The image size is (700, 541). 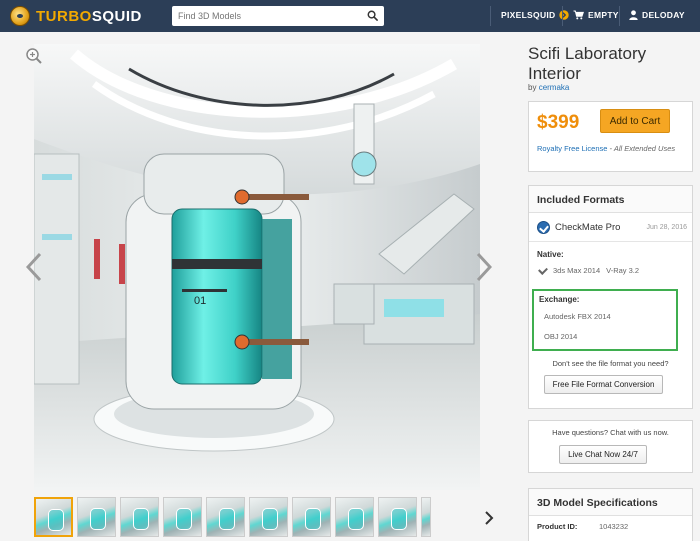 I want to click on search-box, so click(x=278, y=16).